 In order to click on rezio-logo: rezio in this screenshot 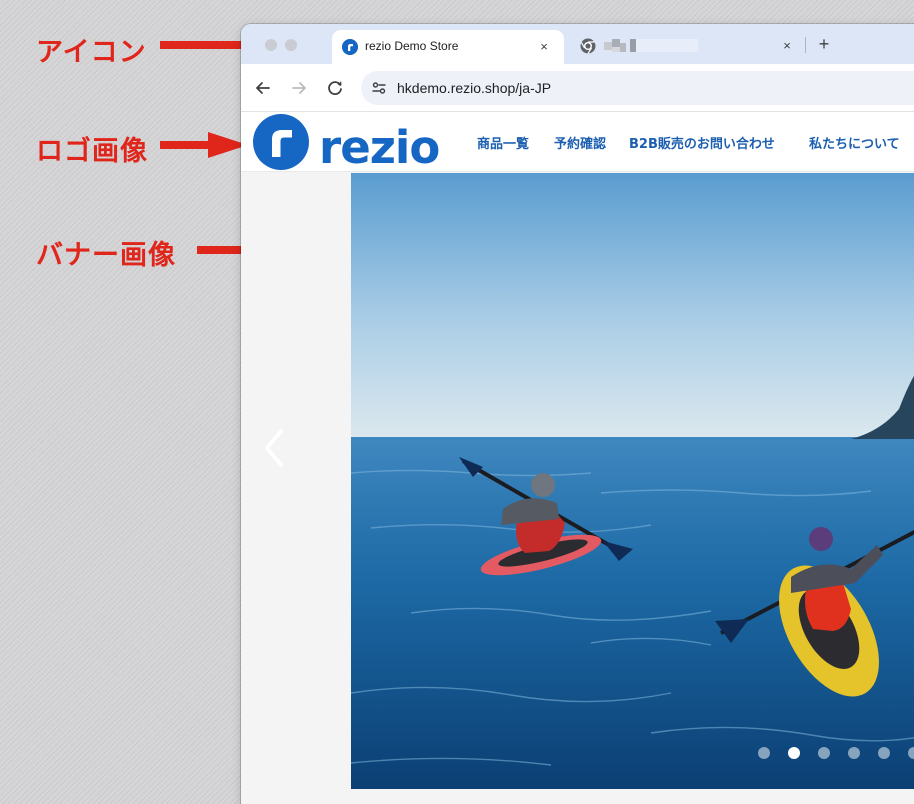, I will do `click(351, 142)`.